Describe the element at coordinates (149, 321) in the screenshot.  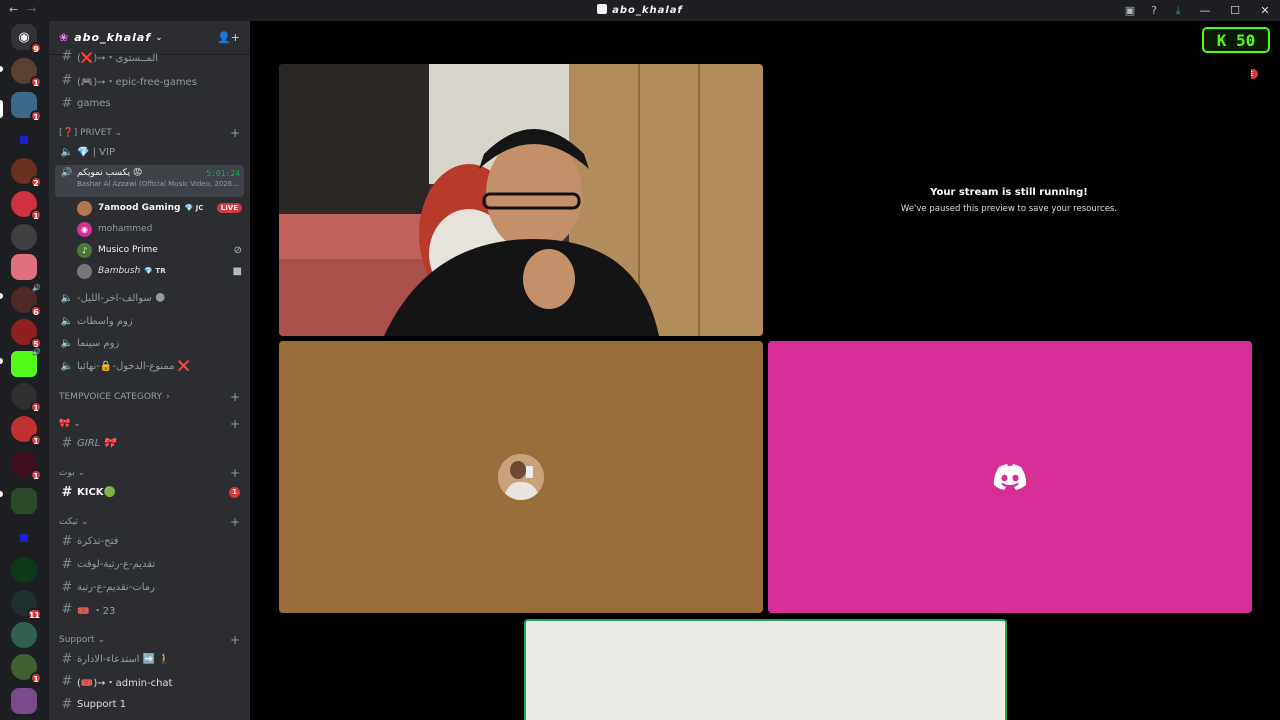
I see `voice-channel: 🔈 زوم واسطات` at that location.